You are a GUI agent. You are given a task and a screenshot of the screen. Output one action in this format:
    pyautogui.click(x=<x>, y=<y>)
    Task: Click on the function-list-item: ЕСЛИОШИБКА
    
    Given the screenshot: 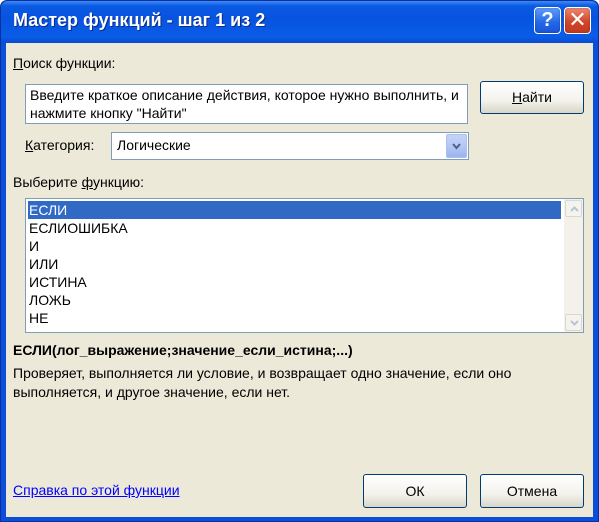 What is the action you would take?
    pyautogui.click(x=294, y=228)
    